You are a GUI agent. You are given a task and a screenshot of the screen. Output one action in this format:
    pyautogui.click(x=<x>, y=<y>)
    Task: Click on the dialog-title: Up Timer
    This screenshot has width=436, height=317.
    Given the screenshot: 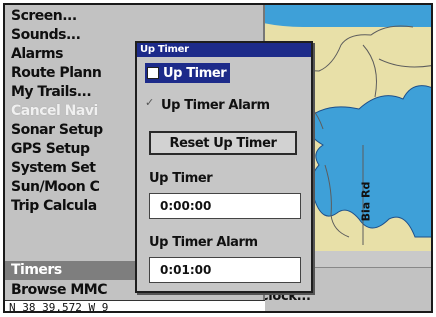 What is the action you would take?
    pyautogui.click(x=224, y=50)
    